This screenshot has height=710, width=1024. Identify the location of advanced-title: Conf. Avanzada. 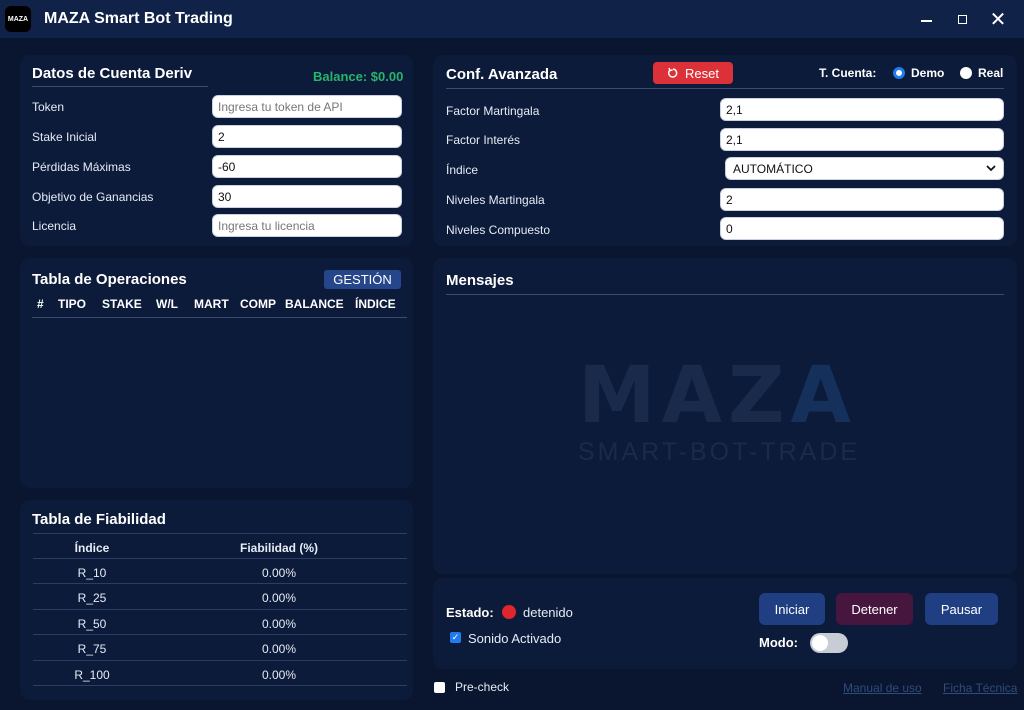
(502, 74).